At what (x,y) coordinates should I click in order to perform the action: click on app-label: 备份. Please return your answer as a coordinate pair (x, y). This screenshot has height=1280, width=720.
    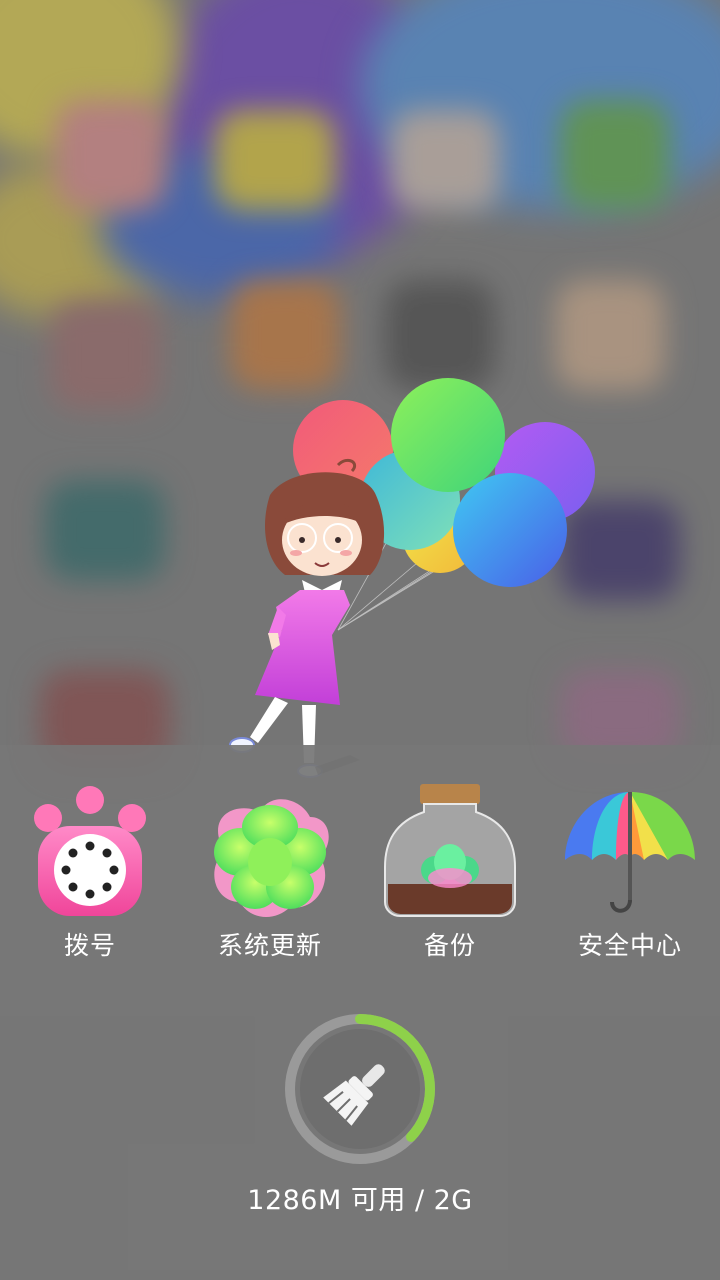
    Looking at the image, I should click on (449, 945).